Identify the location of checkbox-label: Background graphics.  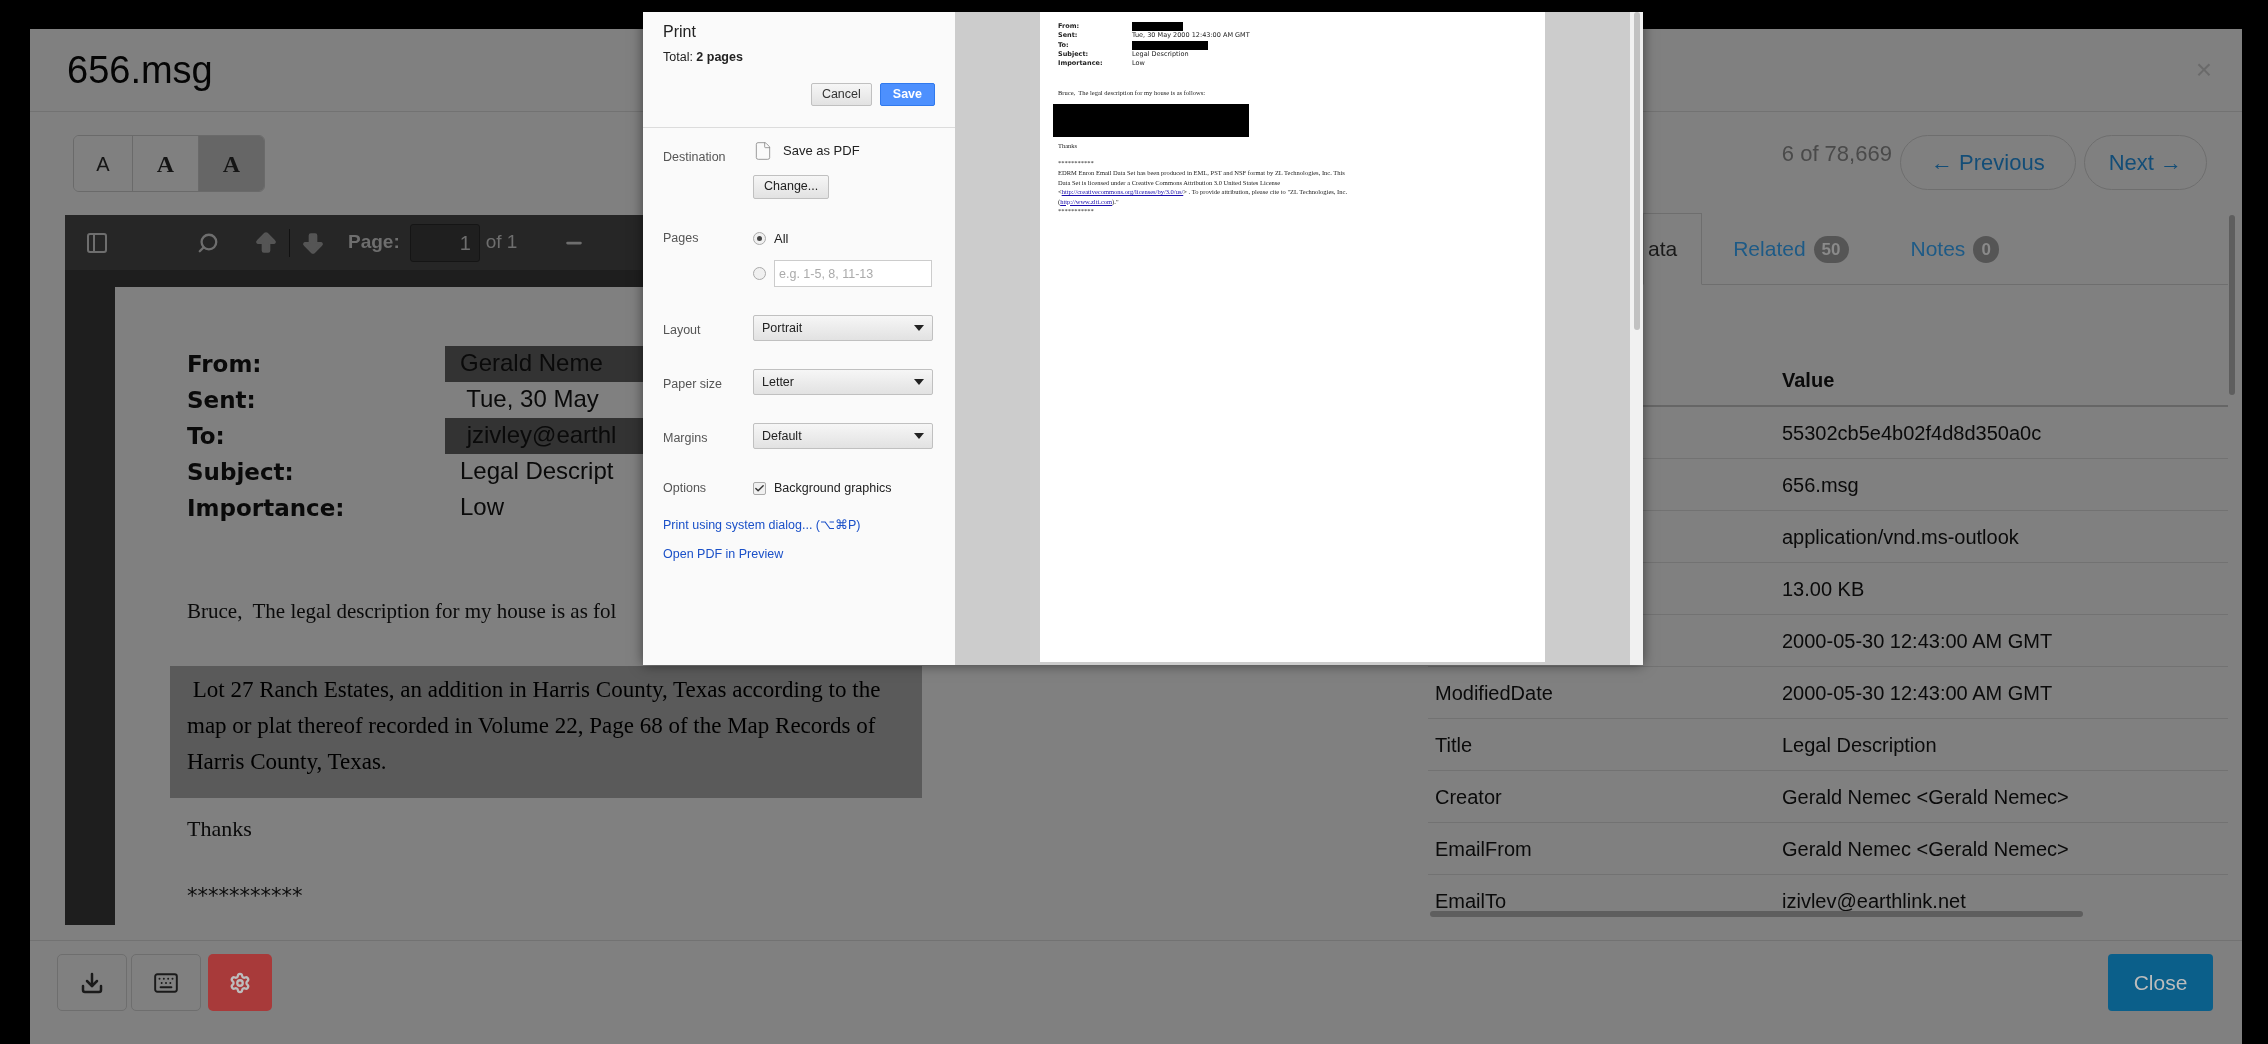
(833, 488).